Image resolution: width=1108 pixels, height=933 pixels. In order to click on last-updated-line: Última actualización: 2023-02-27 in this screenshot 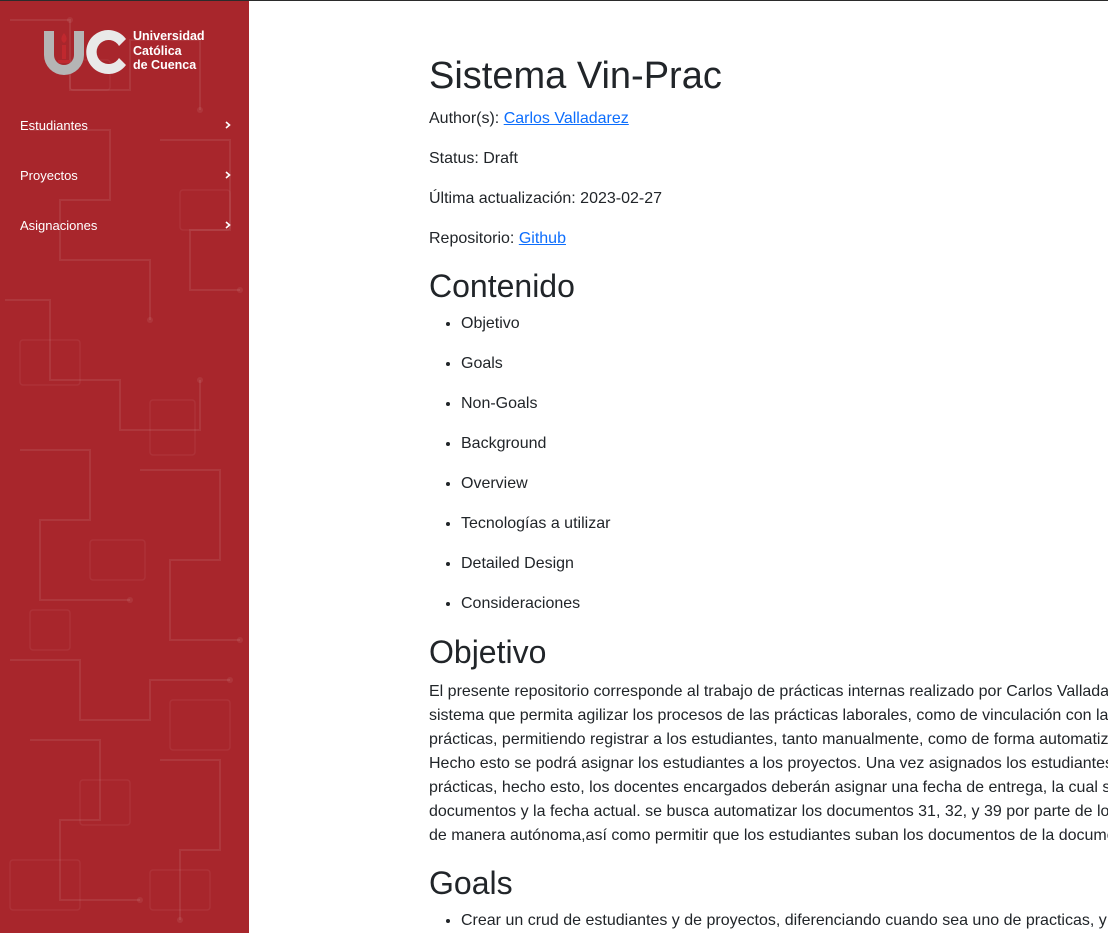, I will do `click(546, 198)`.